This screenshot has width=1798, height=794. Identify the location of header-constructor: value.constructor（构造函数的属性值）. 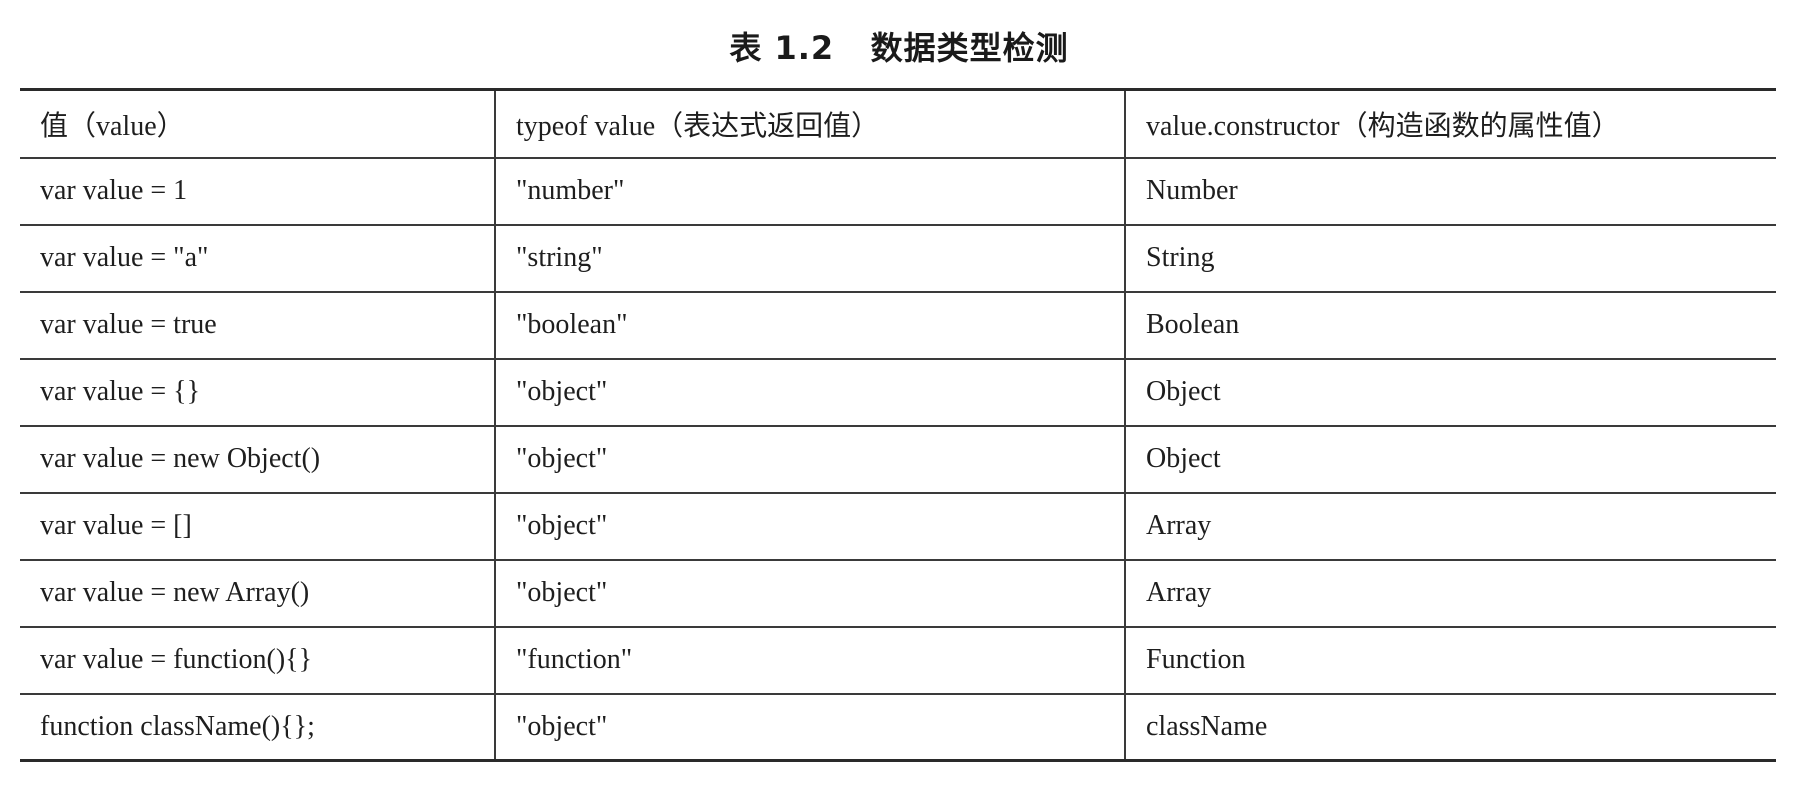
(1450, 124).